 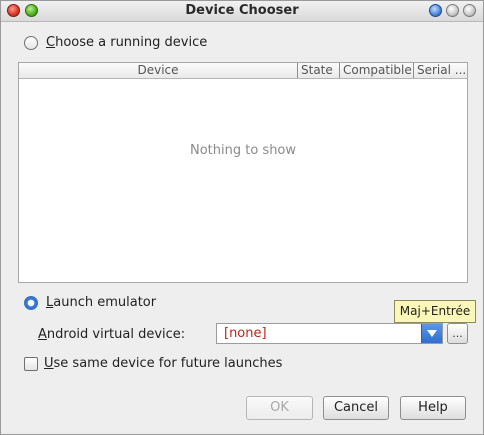 I want to click on help-button: Help, so click(x=433, y=408).